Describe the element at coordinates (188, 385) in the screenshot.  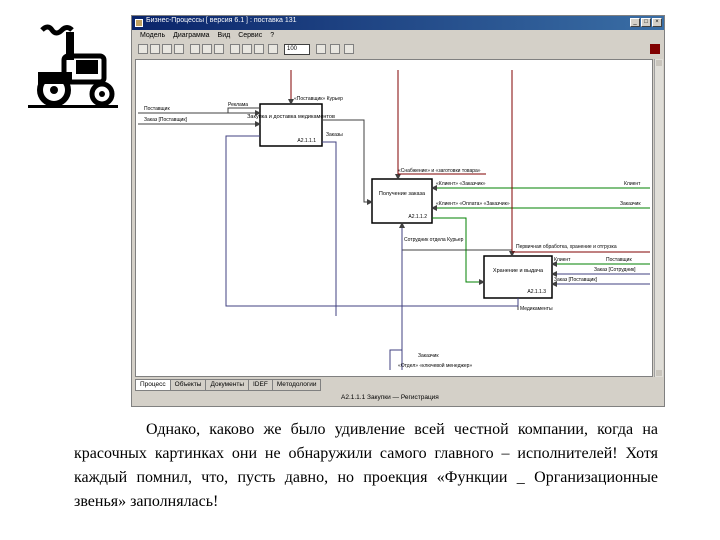
I see `tab-objects: Объекты` at that location.